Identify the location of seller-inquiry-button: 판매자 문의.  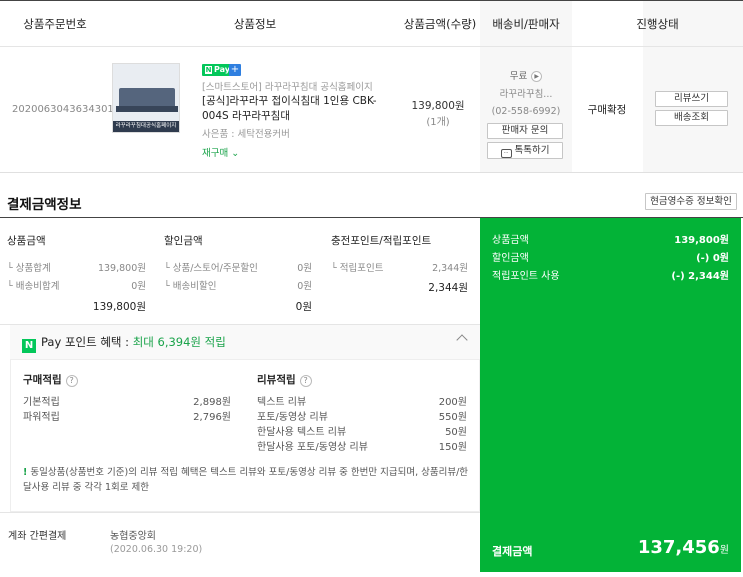
(525, 131).